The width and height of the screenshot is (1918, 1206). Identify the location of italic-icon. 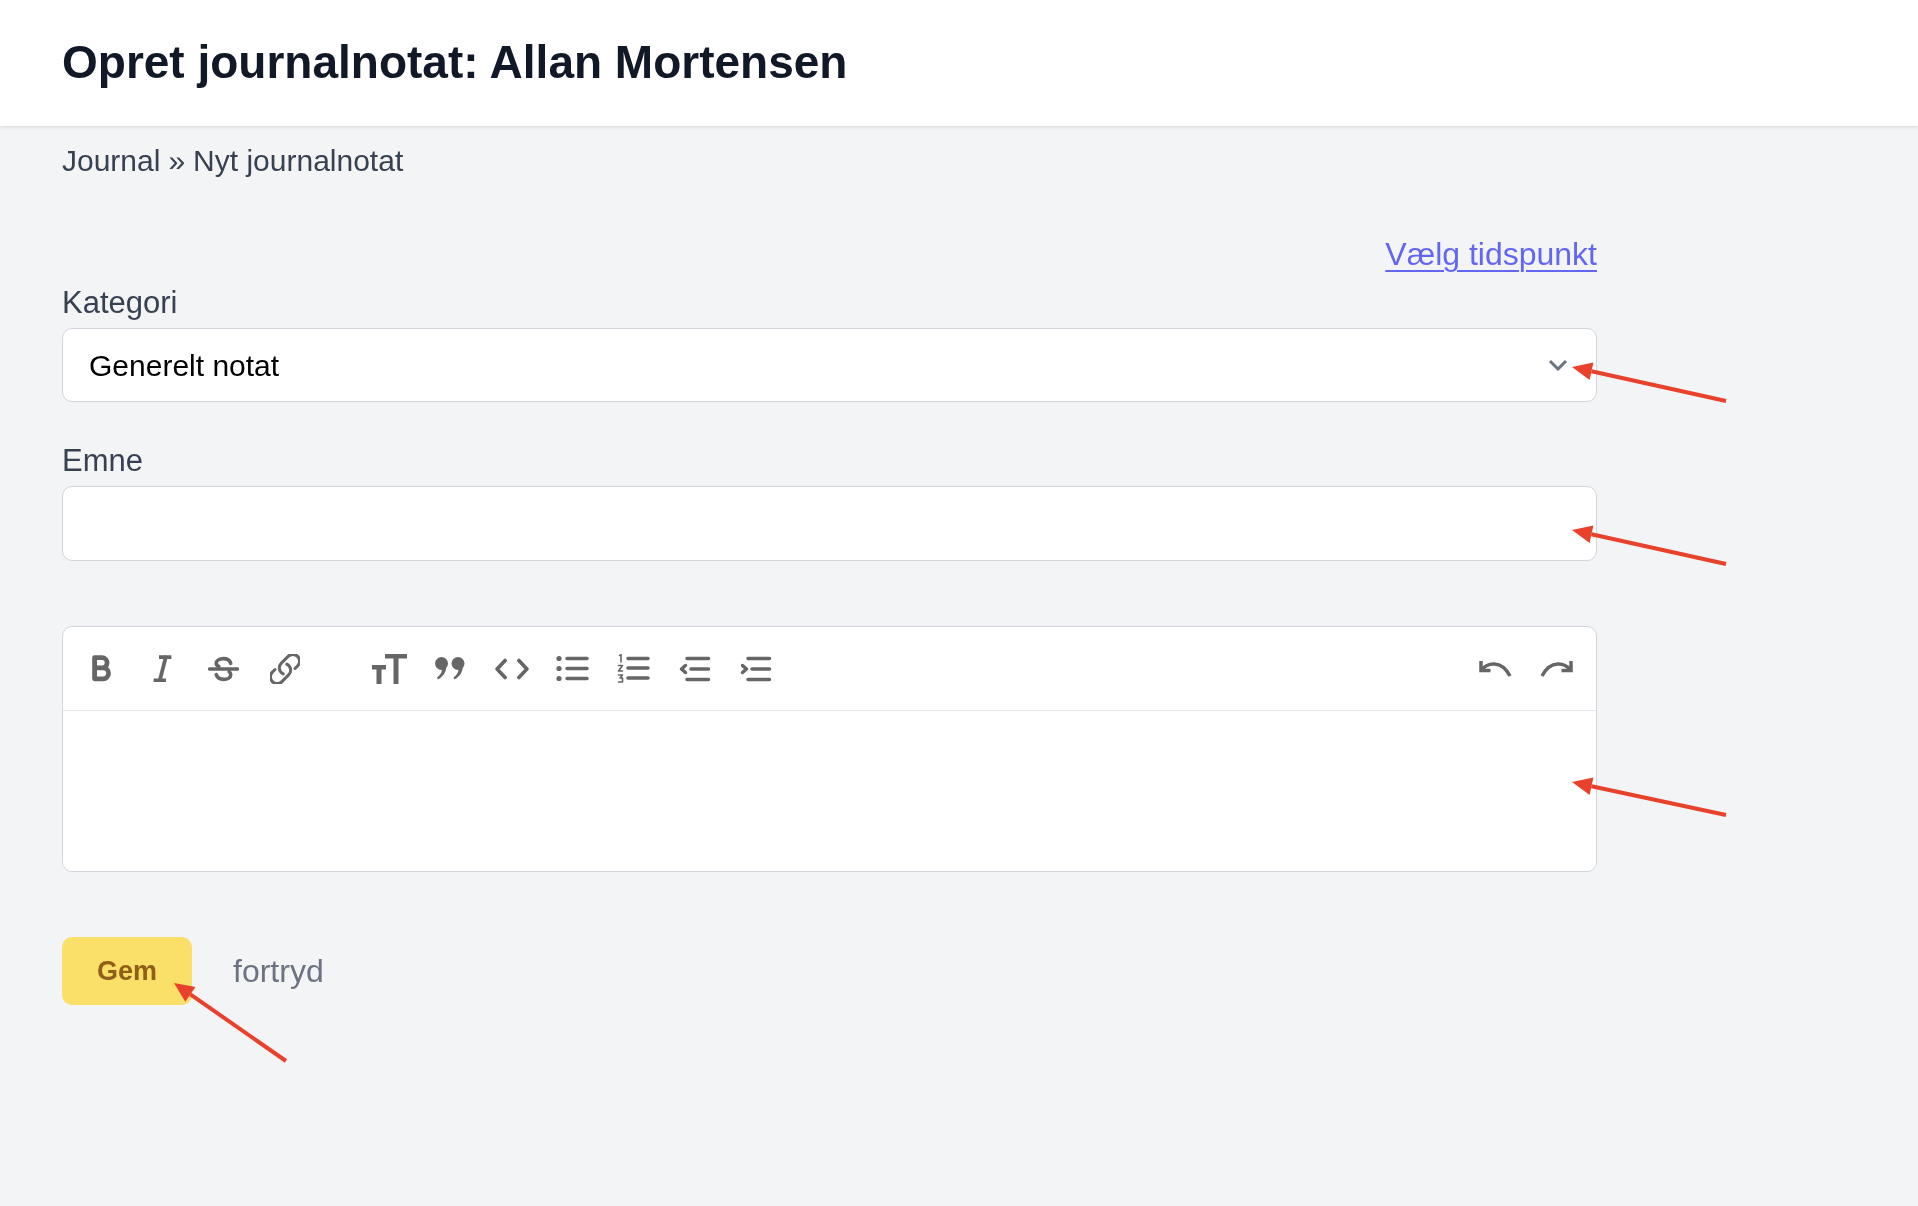
(162, 668).